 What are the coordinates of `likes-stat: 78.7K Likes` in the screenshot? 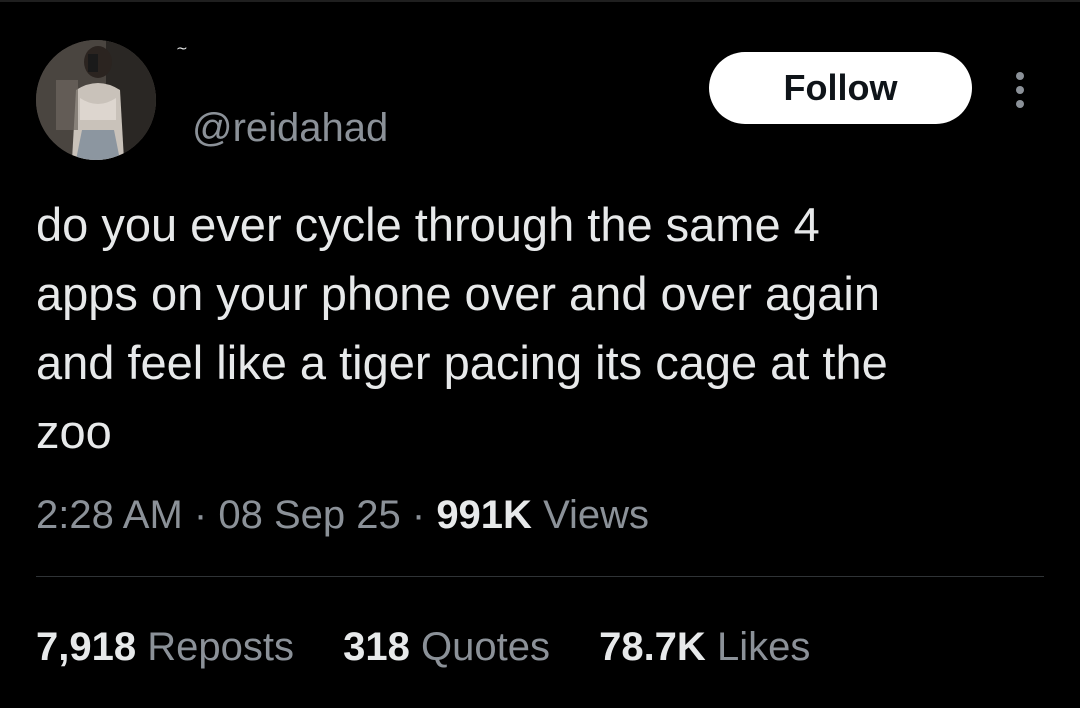 It's located at (704, 647).